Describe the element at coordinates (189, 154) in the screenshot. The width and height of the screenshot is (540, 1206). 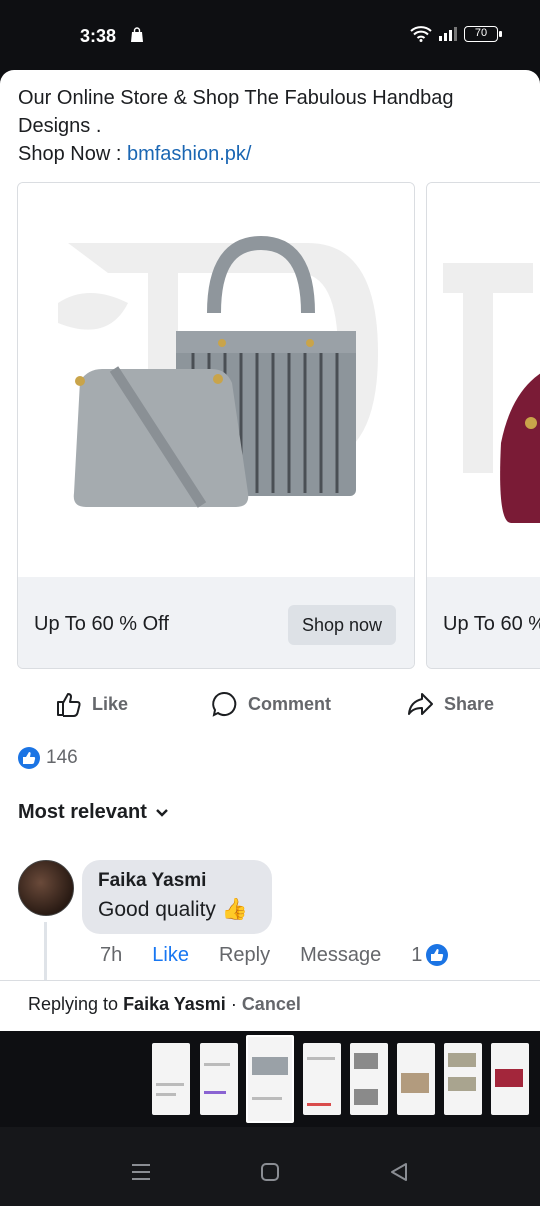
I see `post-link: bmfashion.pk/` at that location.